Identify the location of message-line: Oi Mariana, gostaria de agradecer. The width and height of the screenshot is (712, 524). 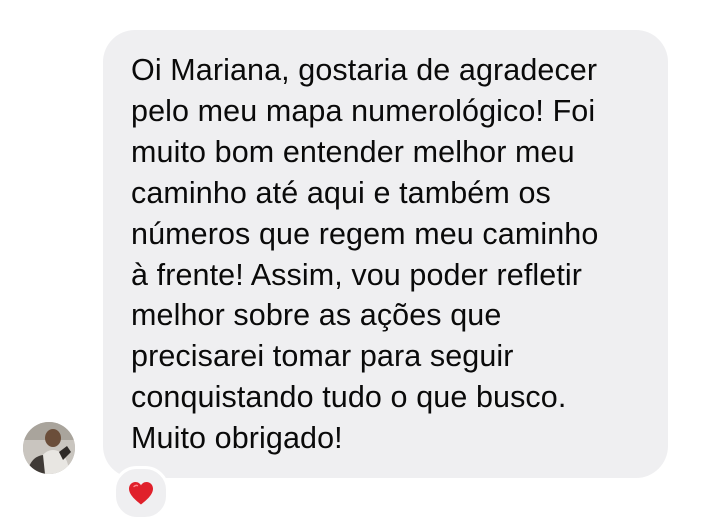
(364, 70).